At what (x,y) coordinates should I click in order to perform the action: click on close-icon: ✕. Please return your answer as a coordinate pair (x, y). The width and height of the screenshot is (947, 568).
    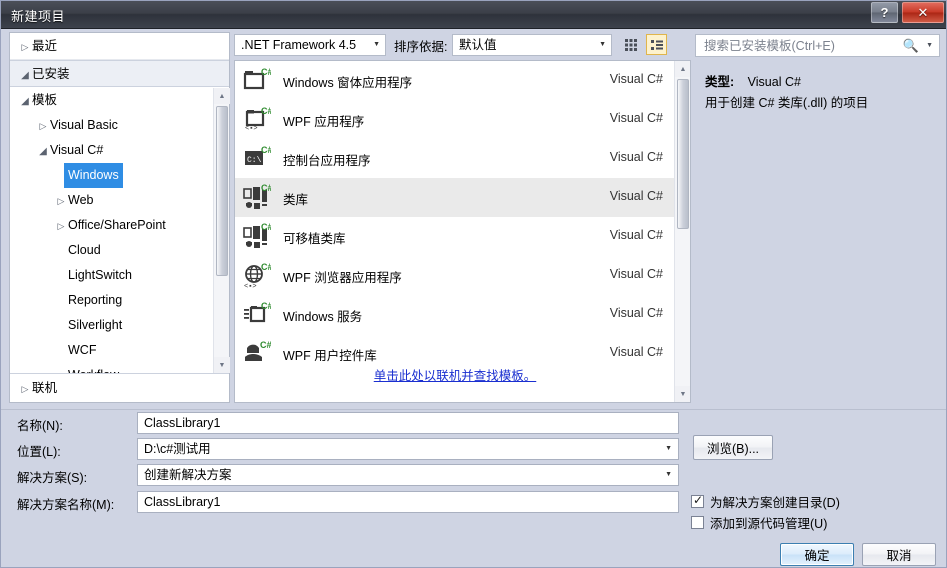
    Looking at the image, I should click on (923, 12).